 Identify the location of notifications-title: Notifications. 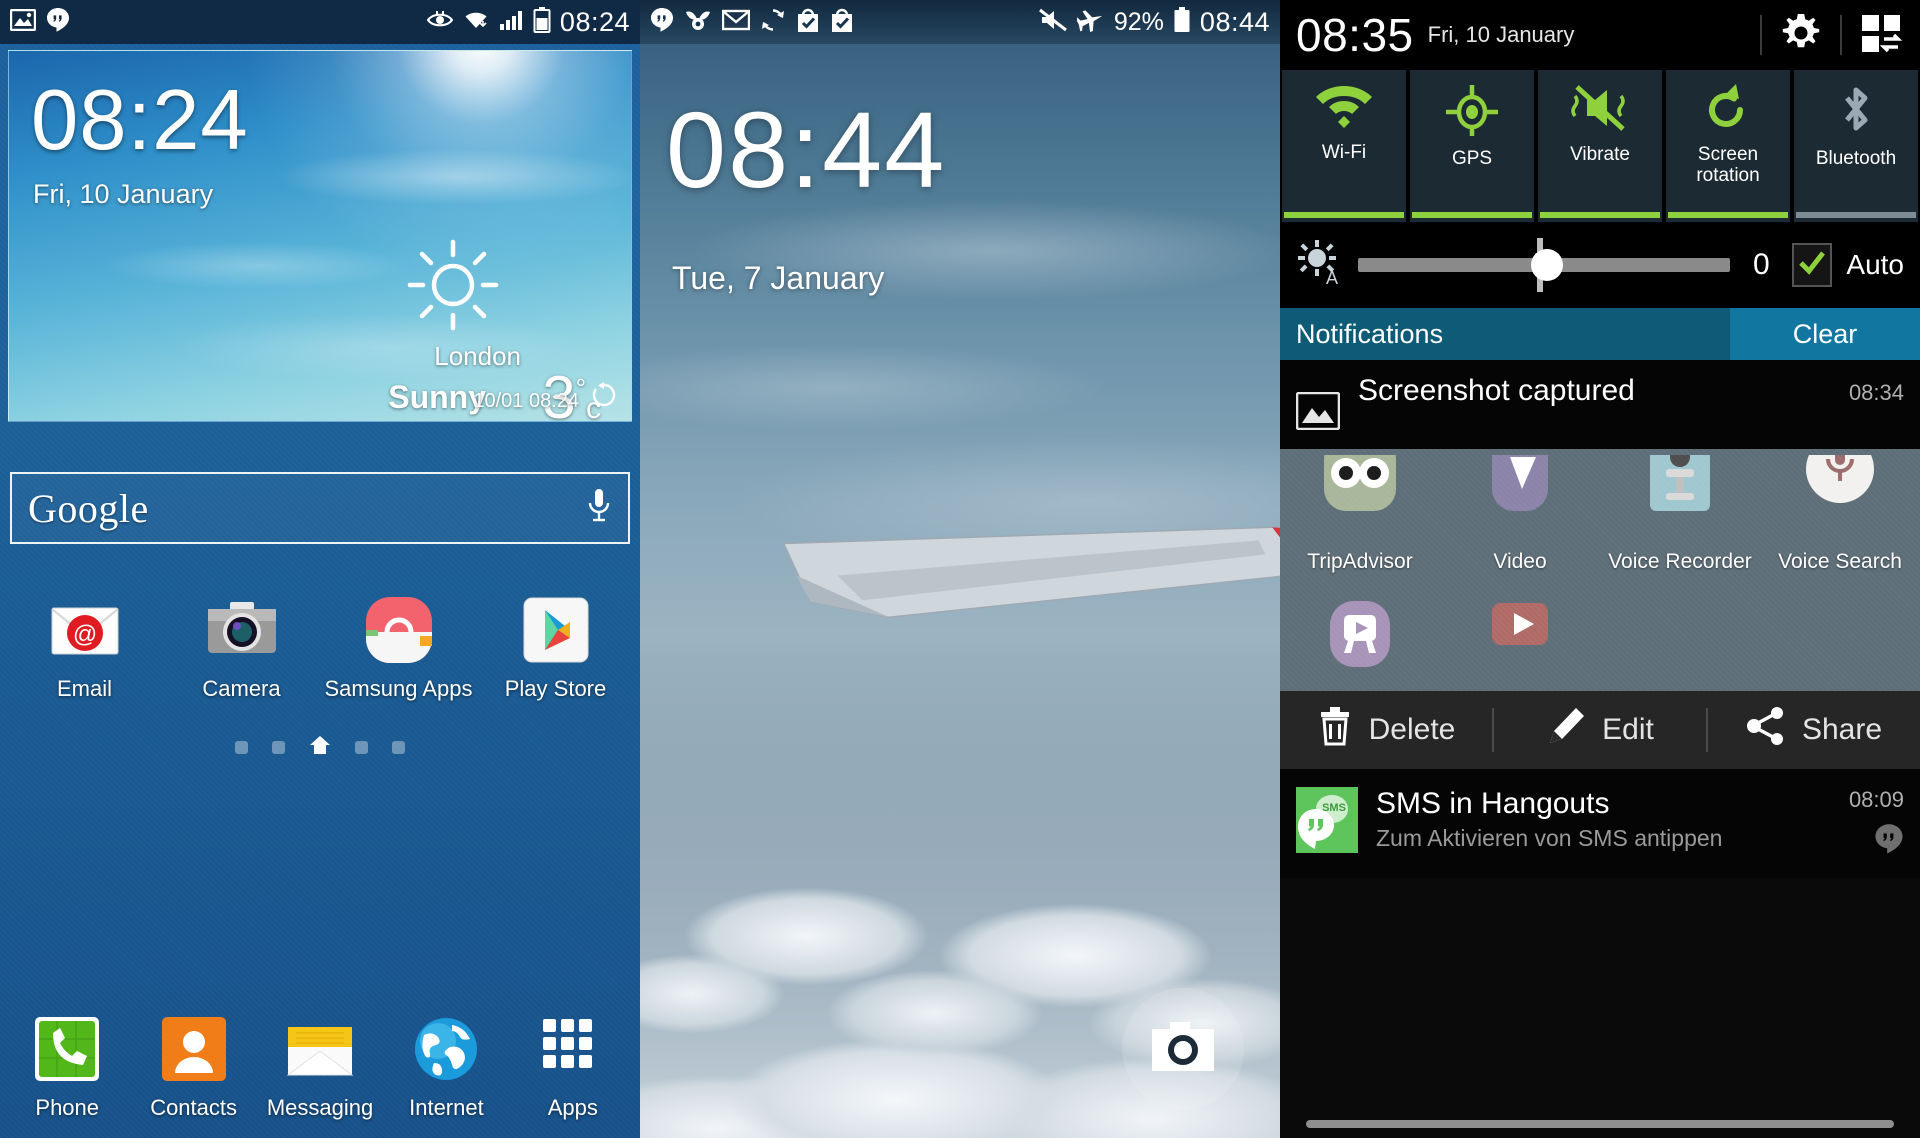
(1370, 333).